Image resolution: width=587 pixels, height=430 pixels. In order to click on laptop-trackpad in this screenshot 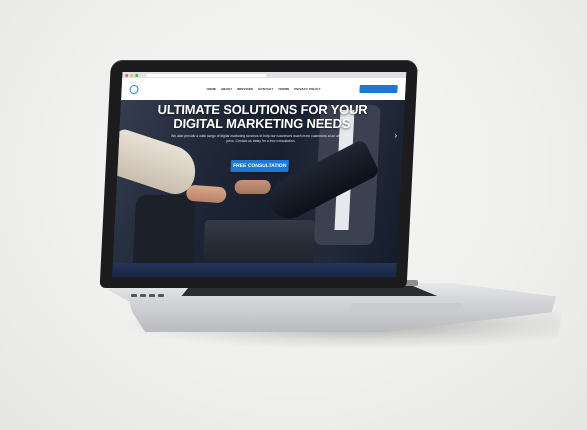, I will do `click(405, 308)`.